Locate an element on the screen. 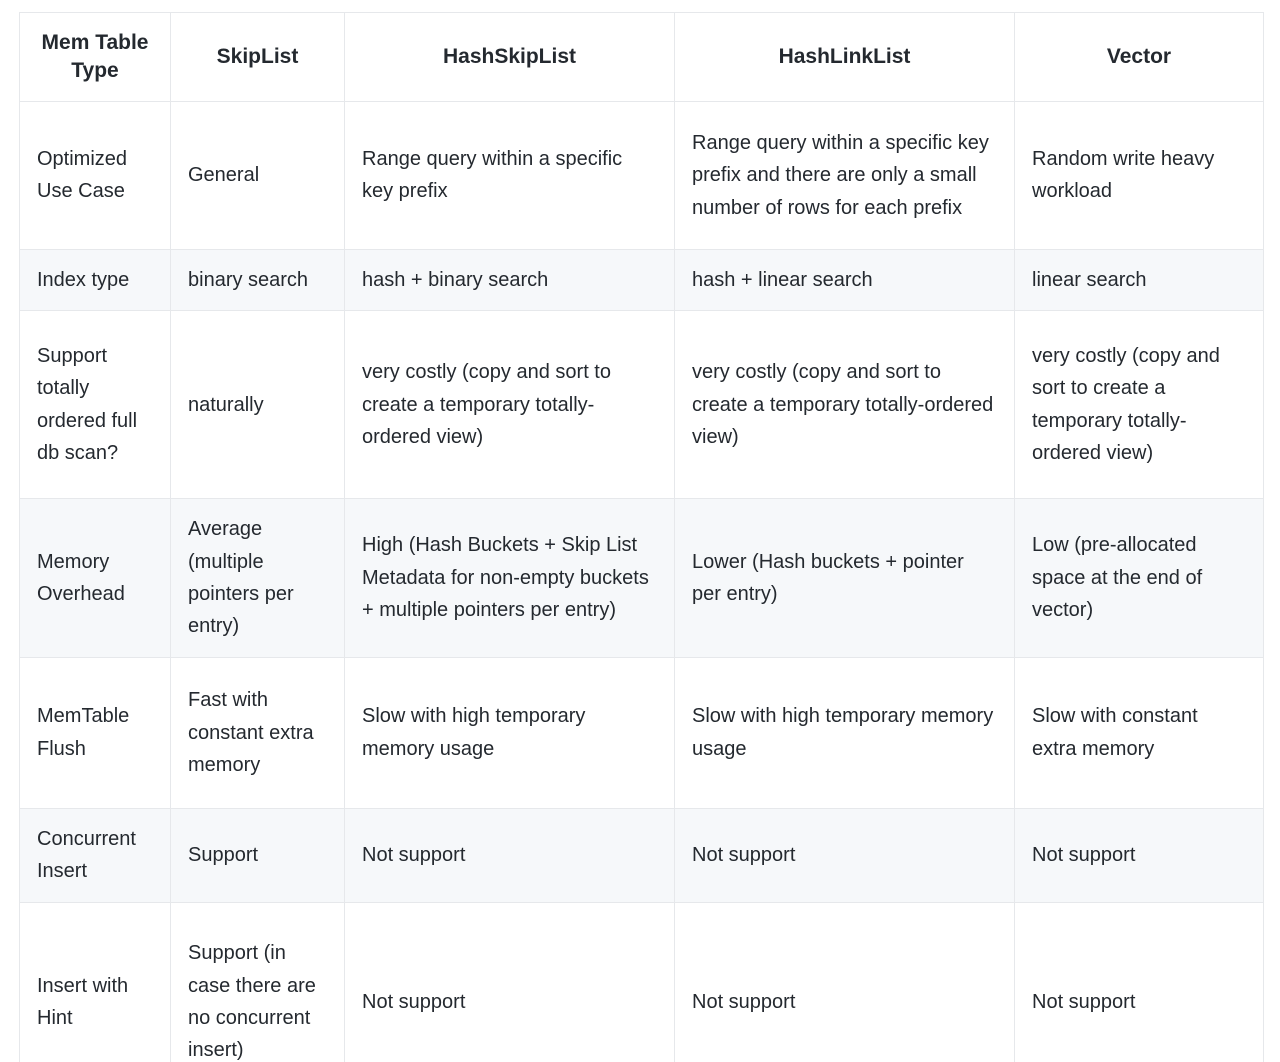 Image resolution: width=1280 pixels, height=1062 pixels. table-cell: Support is located at coordinates (257, 855).